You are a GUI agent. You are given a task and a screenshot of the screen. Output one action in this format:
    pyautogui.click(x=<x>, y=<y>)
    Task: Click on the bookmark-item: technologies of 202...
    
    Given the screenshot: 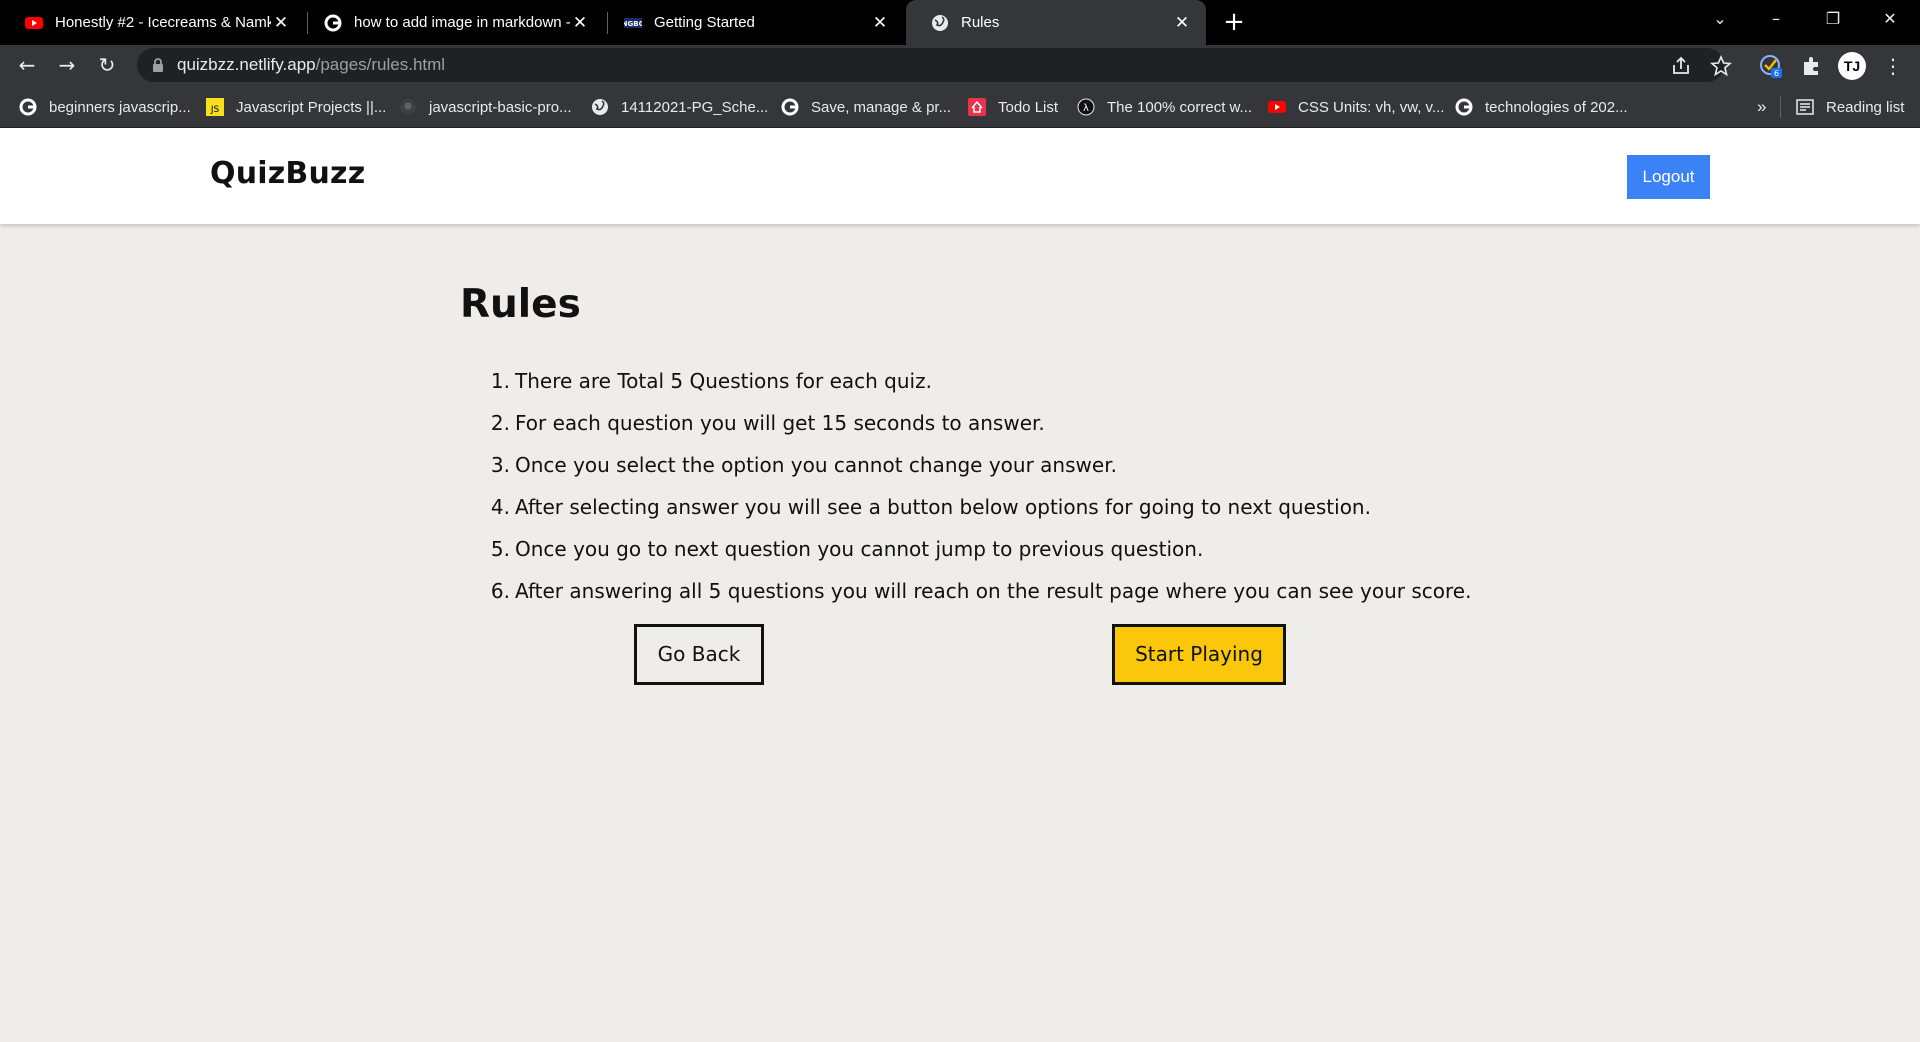 What is the action you would take?
    pyautogui.click(x=1541, y=107)
    